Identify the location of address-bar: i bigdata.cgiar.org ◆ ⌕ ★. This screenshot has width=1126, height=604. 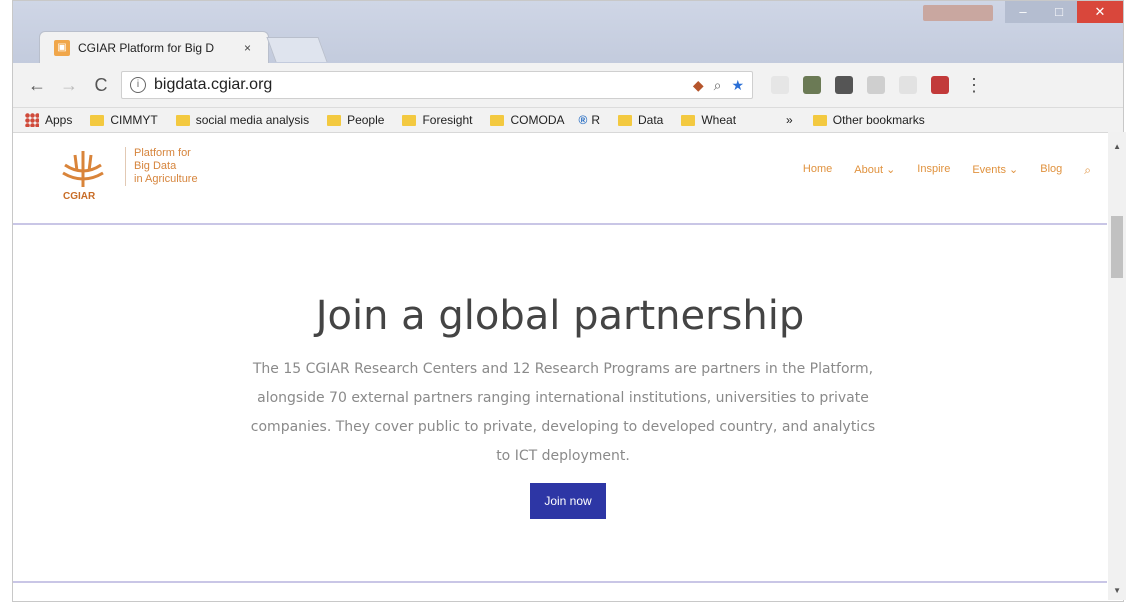
(437, 85).